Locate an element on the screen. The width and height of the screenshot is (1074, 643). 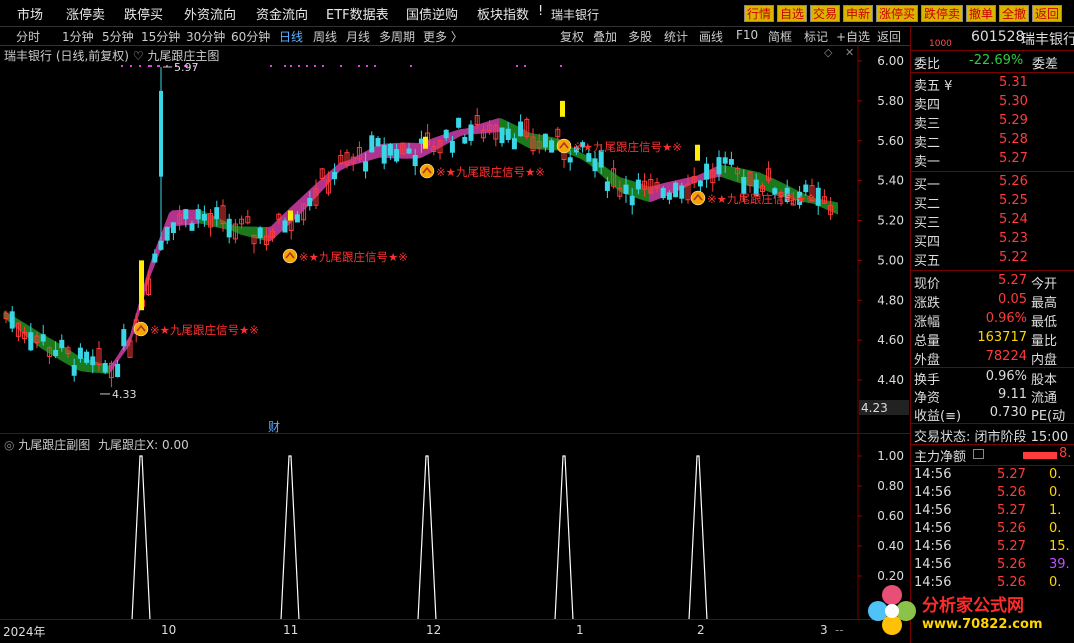
btn-trade: 交易 is located at coordinates (825, 13).